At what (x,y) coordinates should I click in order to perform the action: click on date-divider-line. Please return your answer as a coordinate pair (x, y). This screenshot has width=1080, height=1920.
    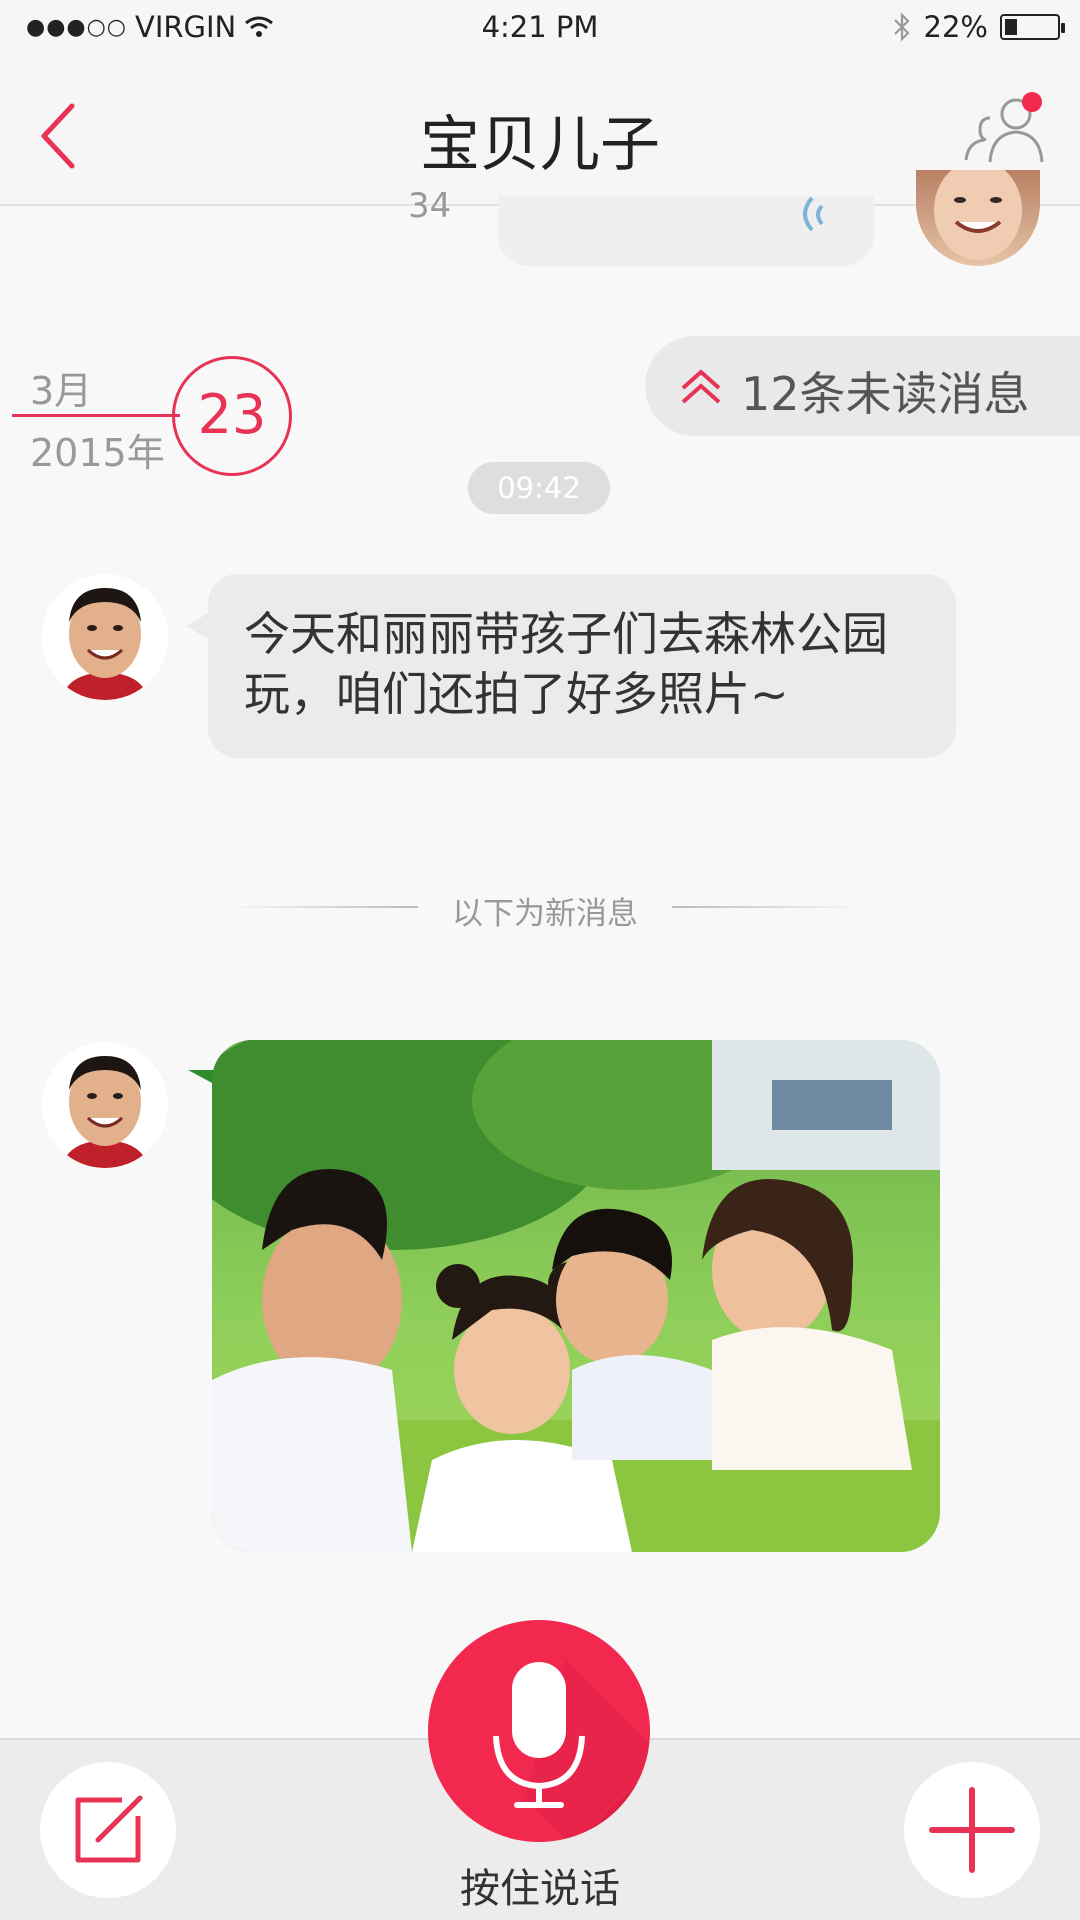
    Looking at the image, I should click on (96, 415).